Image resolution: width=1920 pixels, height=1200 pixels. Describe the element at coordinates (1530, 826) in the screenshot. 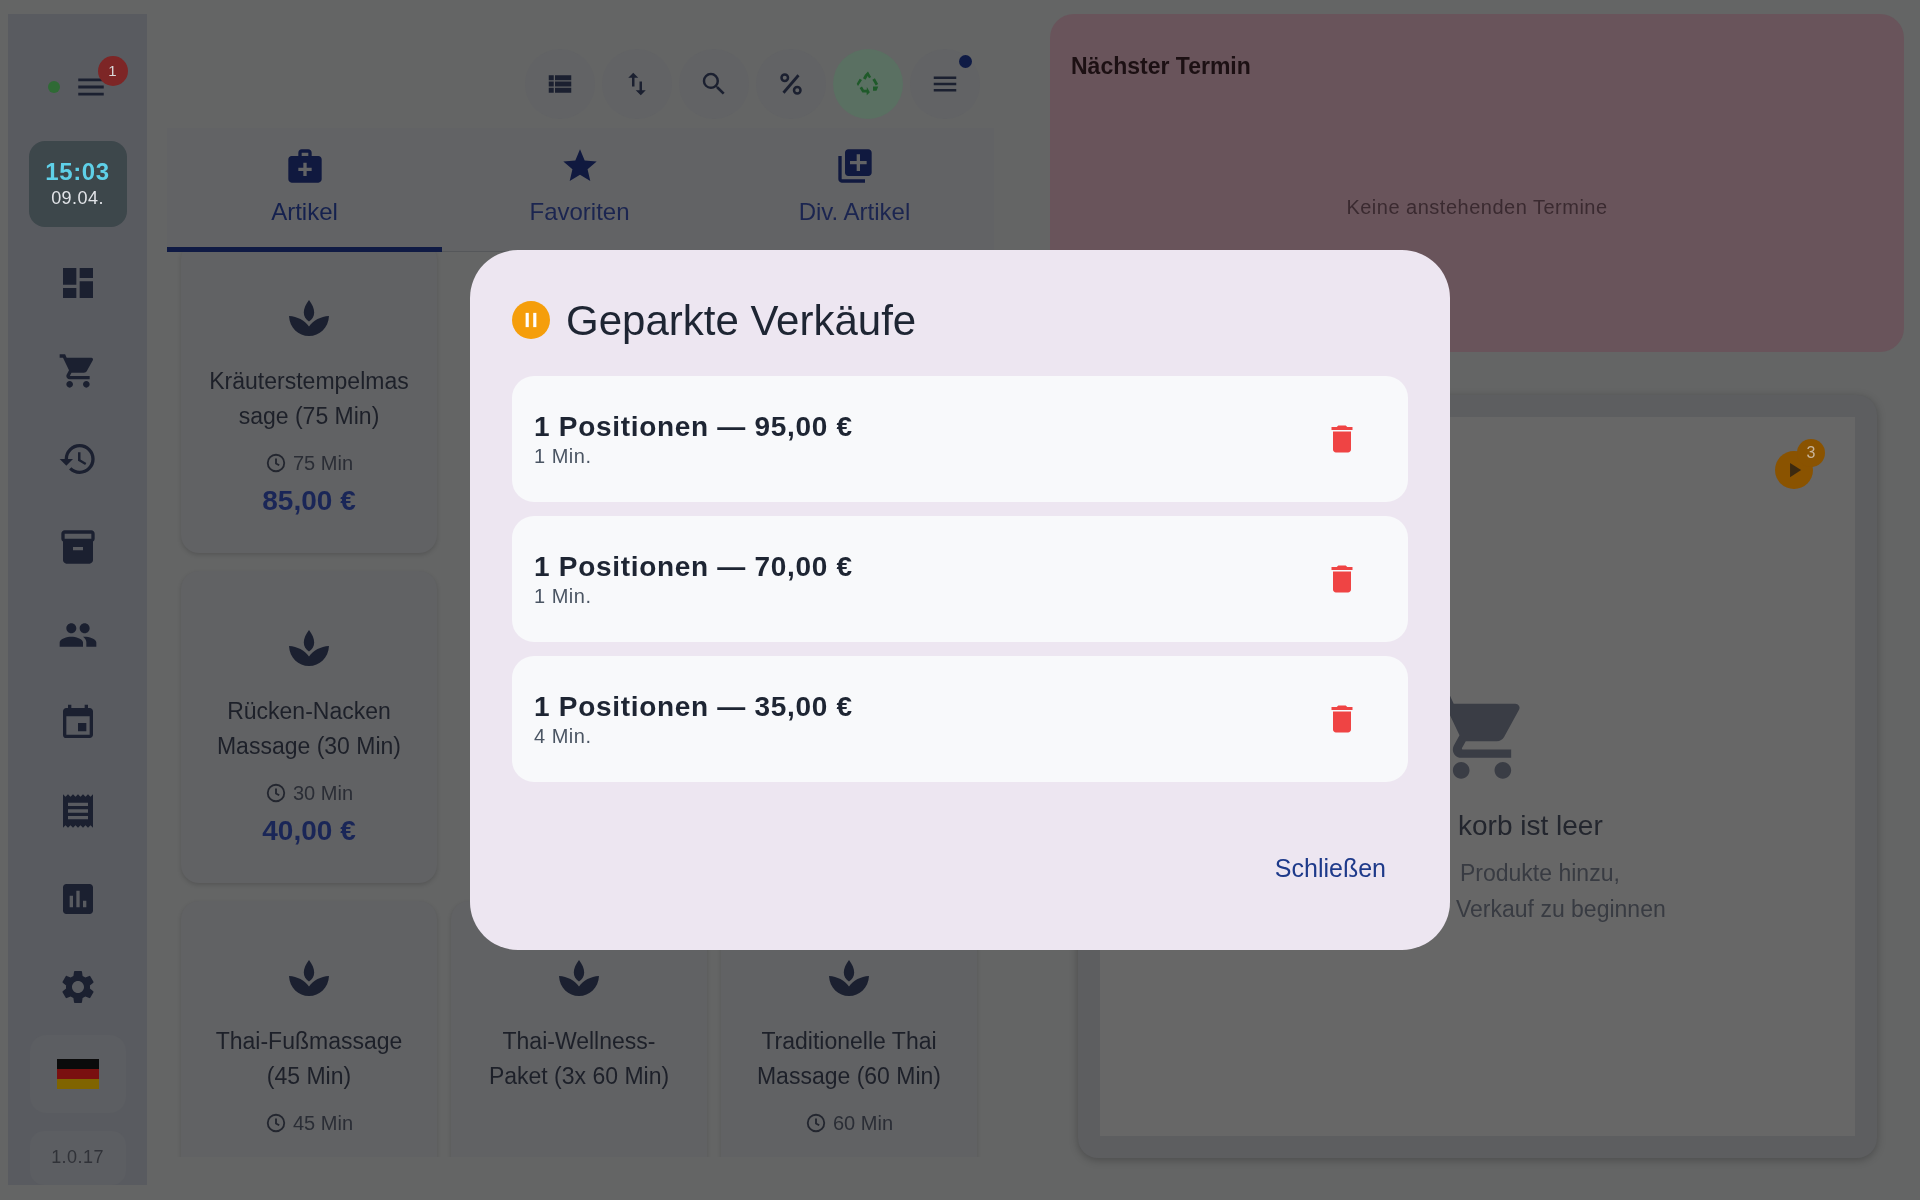

I see `empty-cart-title: korb ist leer` at that location.